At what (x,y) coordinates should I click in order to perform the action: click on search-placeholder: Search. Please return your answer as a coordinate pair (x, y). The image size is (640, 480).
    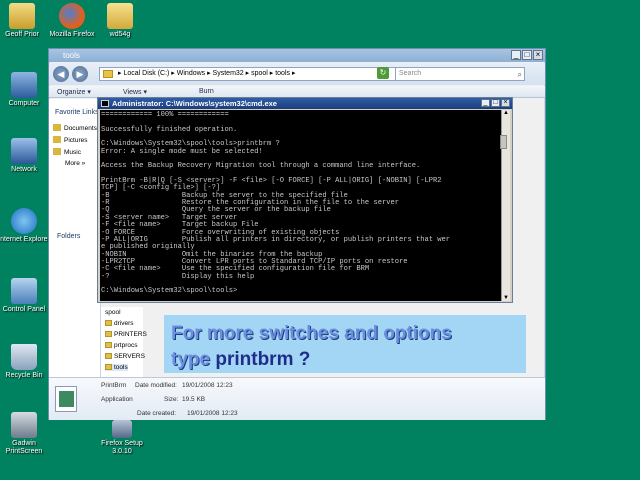
    Looking at the image, I should click on (410, 73).